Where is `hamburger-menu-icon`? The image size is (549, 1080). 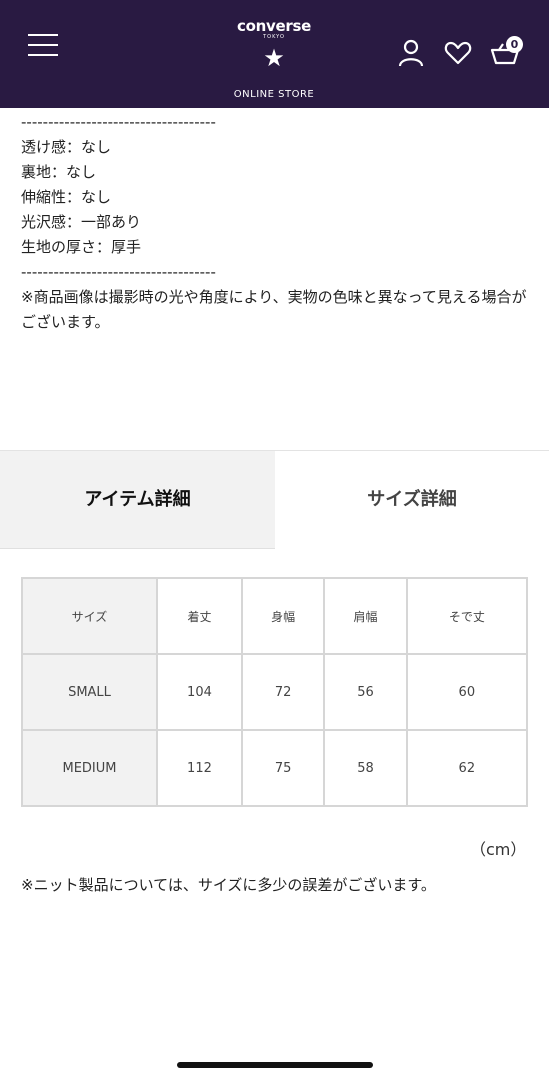
hamburger-menu-icon is located at coordinates (43, 45).